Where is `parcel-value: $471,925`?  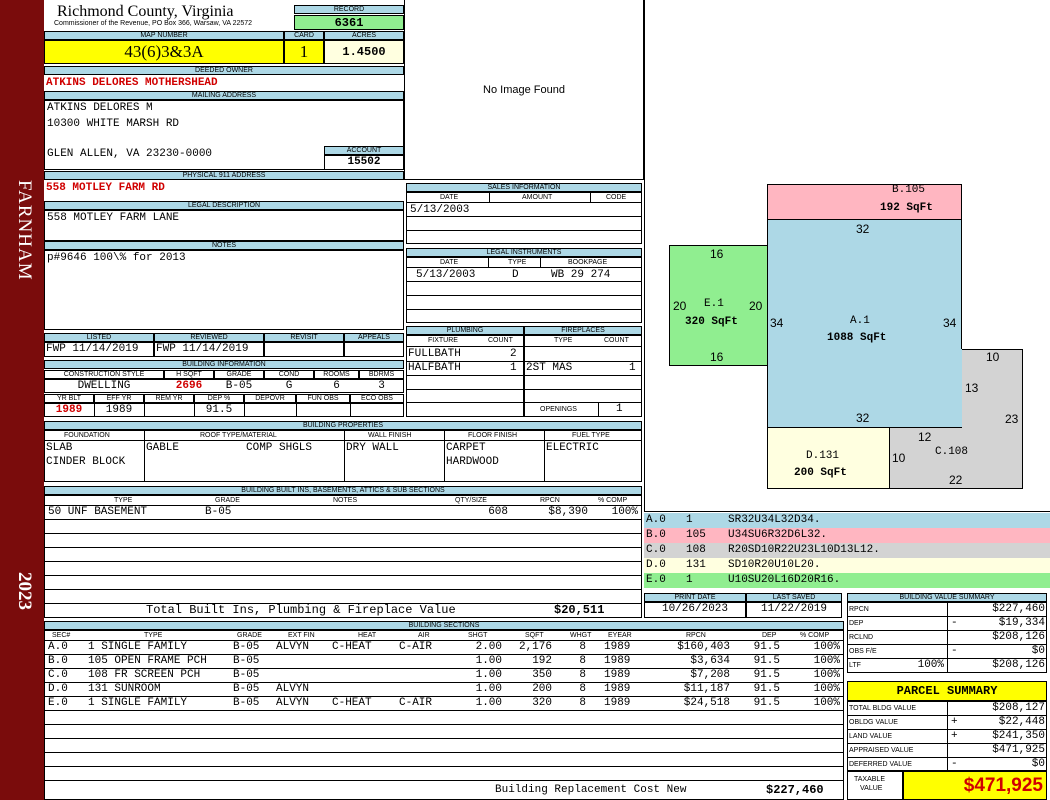 parcel-value: $471,925 is located at coordinates (1018, 750).